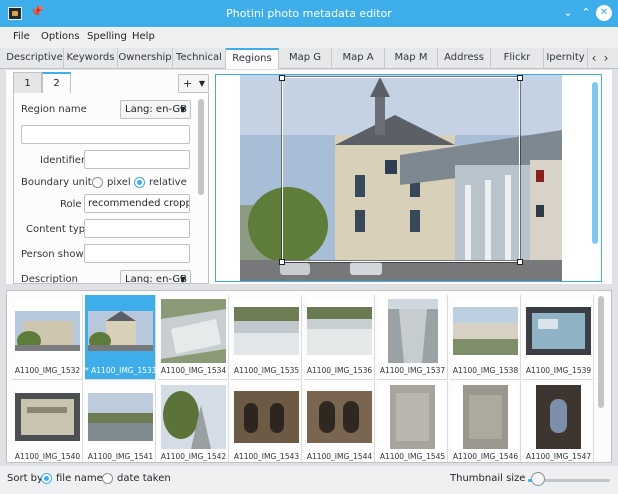 This screenshot has width=618, height=494. I want to click on crop-handle-top-right, so click(520, 78).